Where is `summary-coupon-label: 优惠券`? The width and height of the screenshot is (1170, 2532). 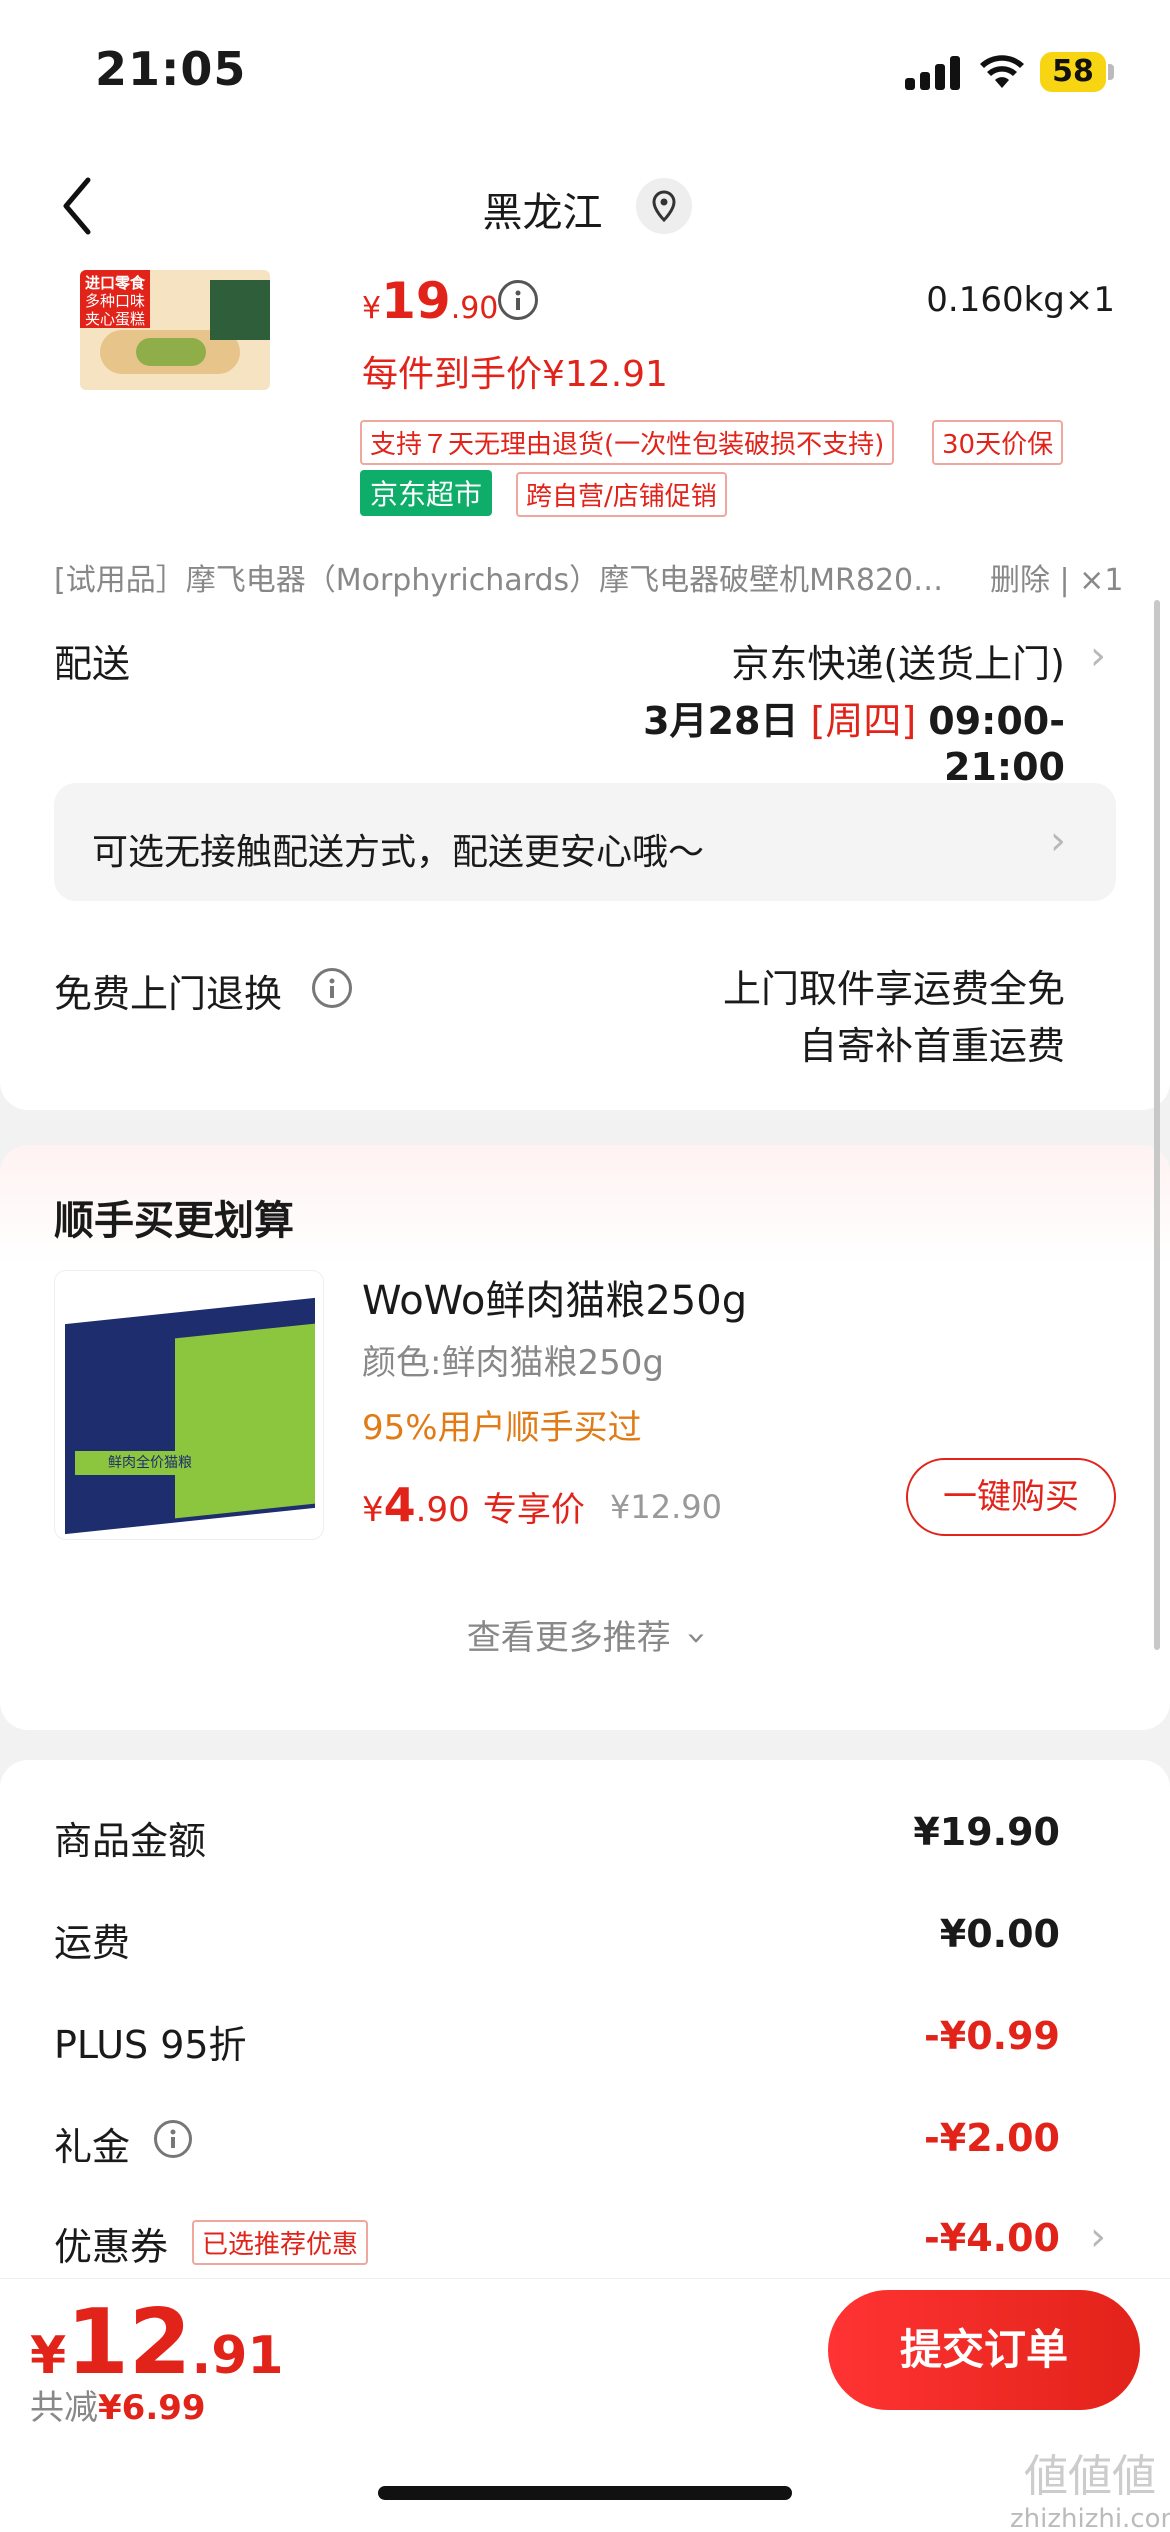
summary-coupon-label: 优惠券 is located at coordinates (111, 2247).